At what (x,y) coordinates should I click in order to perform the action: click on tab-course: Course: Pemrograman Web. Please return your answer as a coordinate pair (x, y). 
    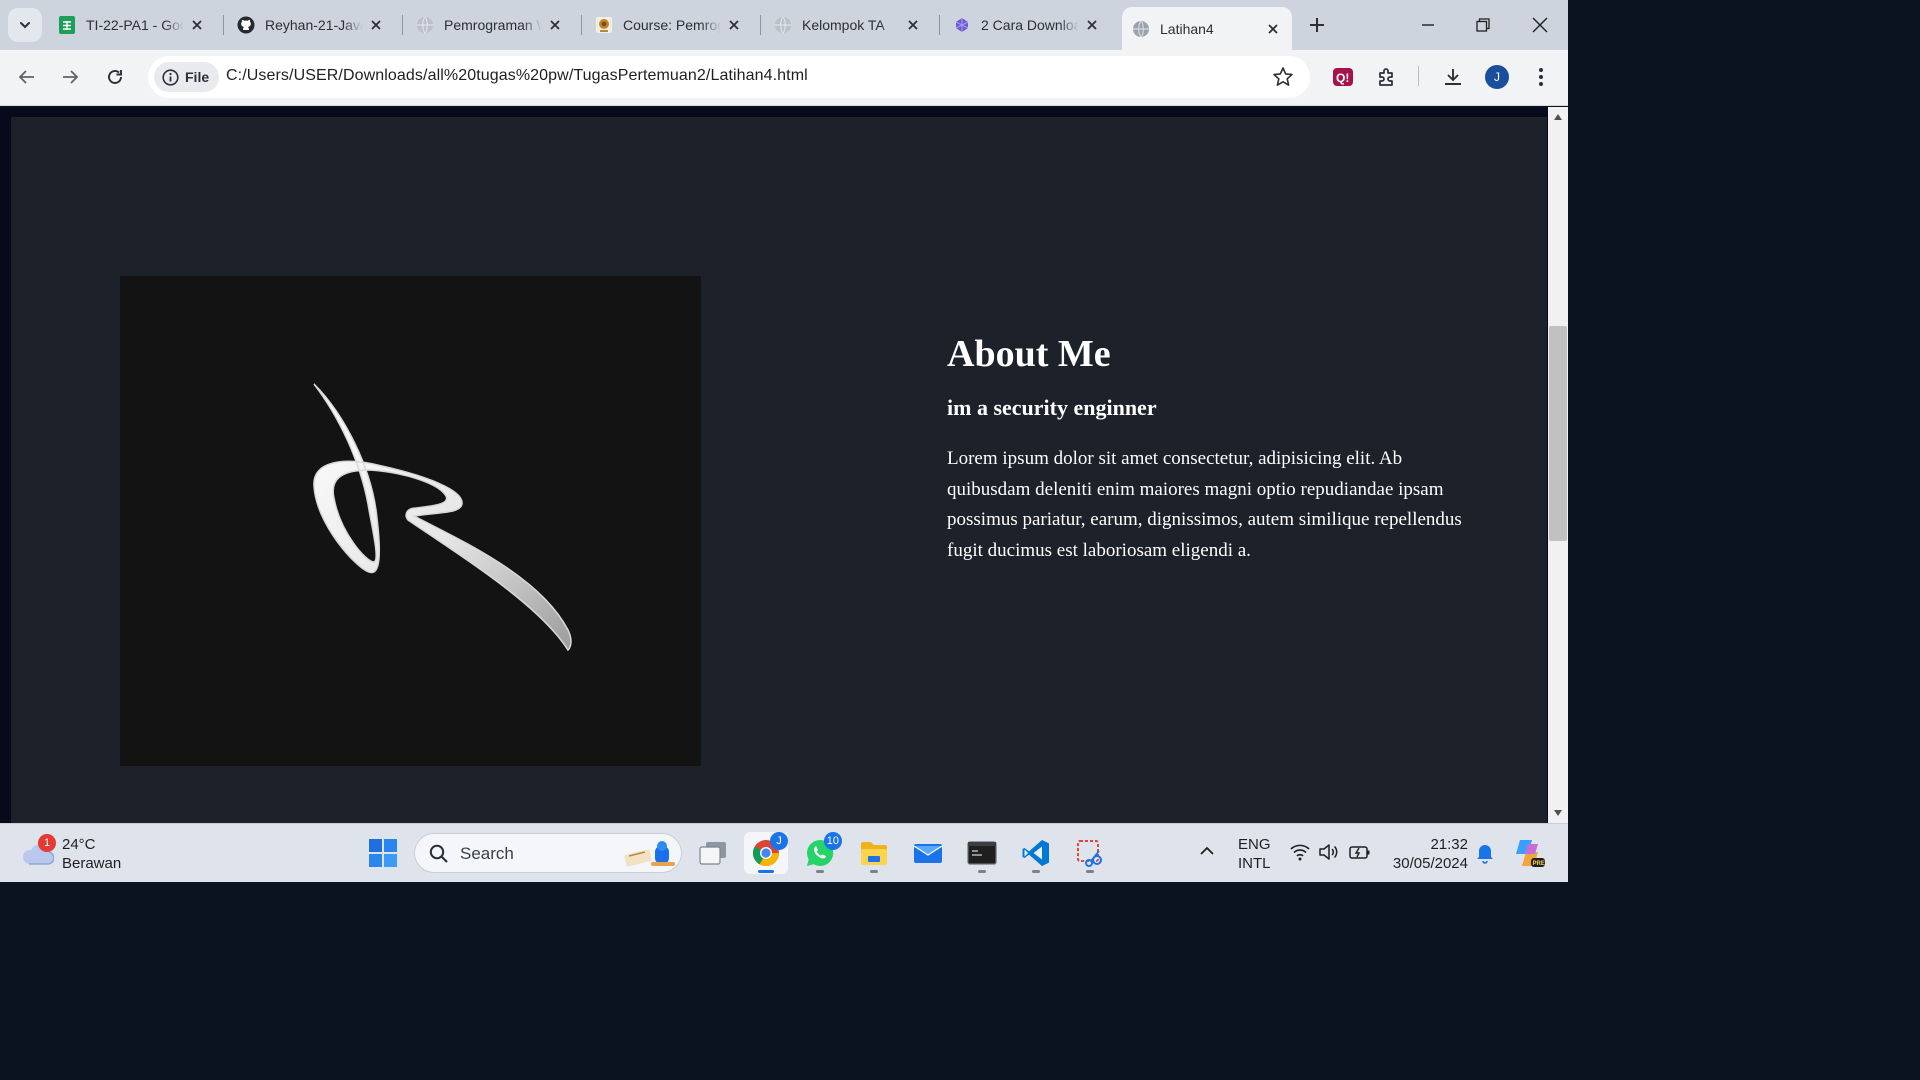
    Looking at the image, I should click on (669, 25).